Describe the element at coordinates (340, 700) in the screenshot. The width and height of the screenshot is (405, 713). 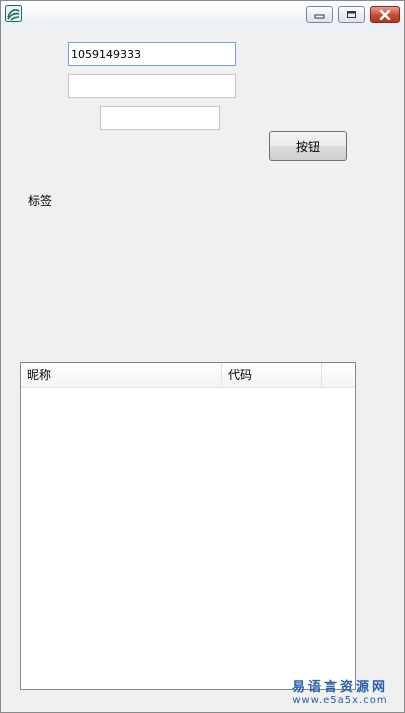
I see `watermark-url: www.e5a5x.com` at that location.